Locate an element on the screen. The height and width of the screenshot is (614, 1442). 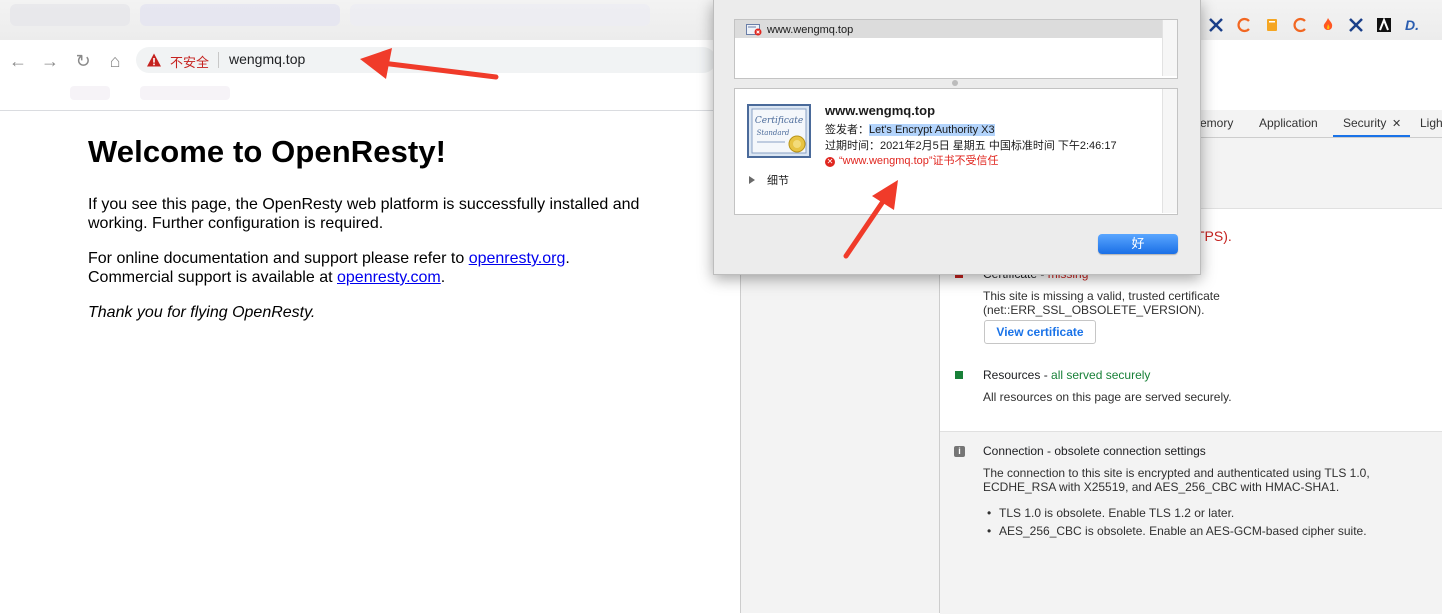
openresty-org-link: openresty.org is located at coordinates (517, 258).